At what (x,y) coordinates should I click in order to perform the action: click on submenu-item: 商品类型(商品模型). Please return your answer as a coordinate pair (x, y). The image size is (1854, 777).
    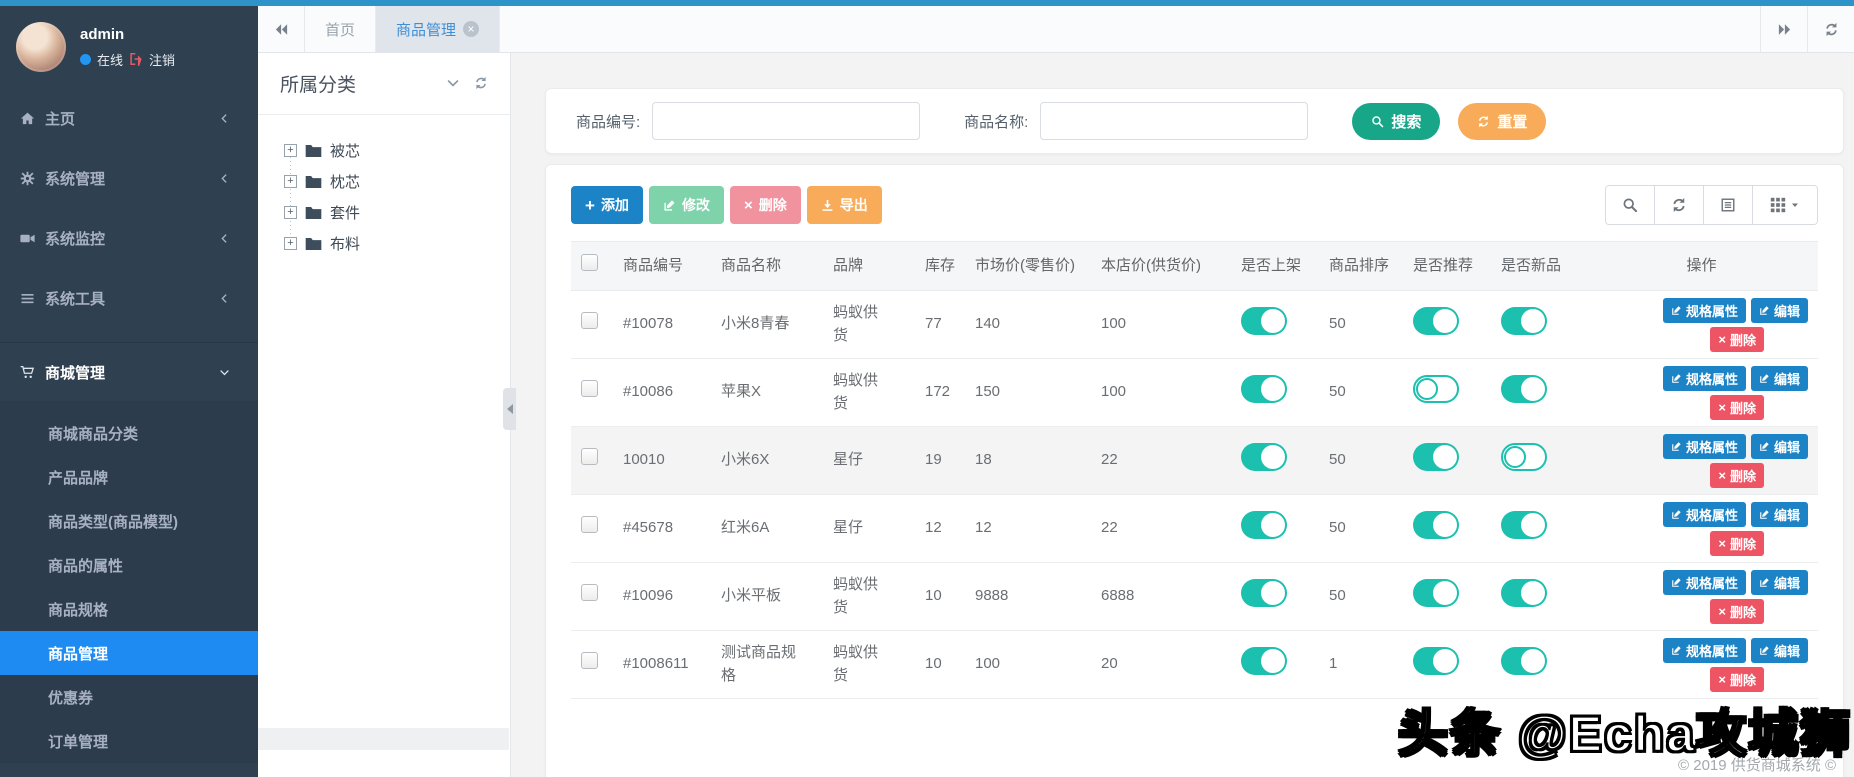
    Looking at the image, I should click on (129, 521).